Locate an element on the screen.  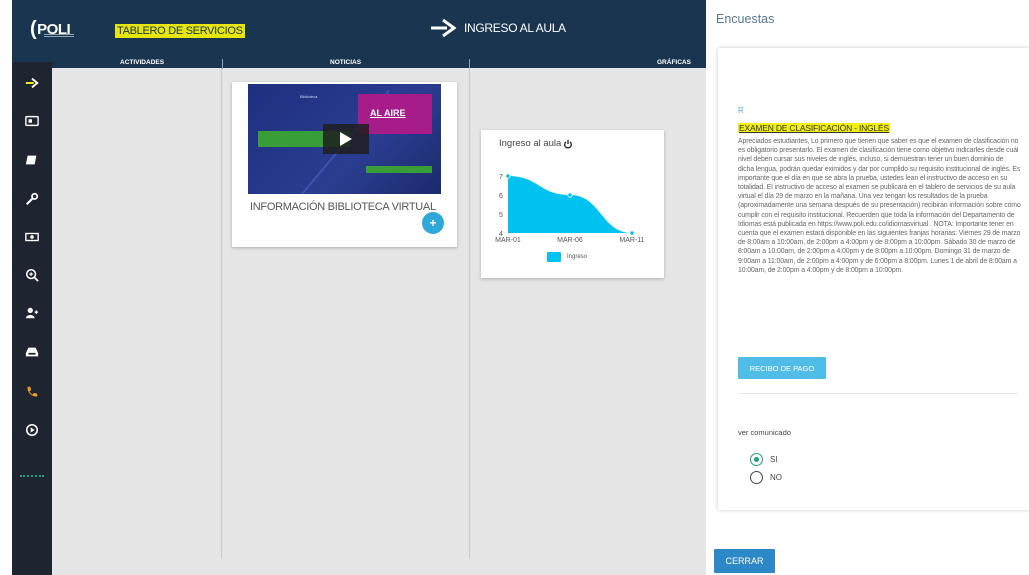
sub-navigation: ACTIVIDADES NOTICIAS GRÁFICAS is located at coordinates (359, 63).